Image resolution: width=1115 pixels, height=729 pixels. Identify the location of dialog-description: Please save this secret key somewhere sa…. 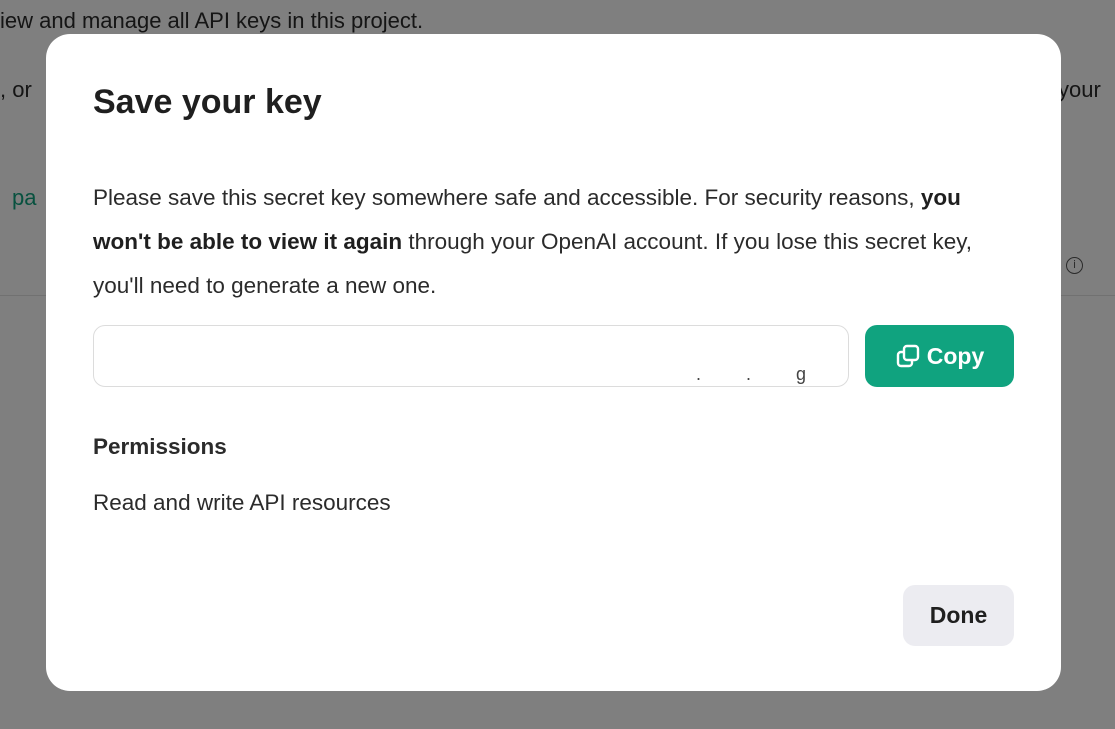
(550, 242).